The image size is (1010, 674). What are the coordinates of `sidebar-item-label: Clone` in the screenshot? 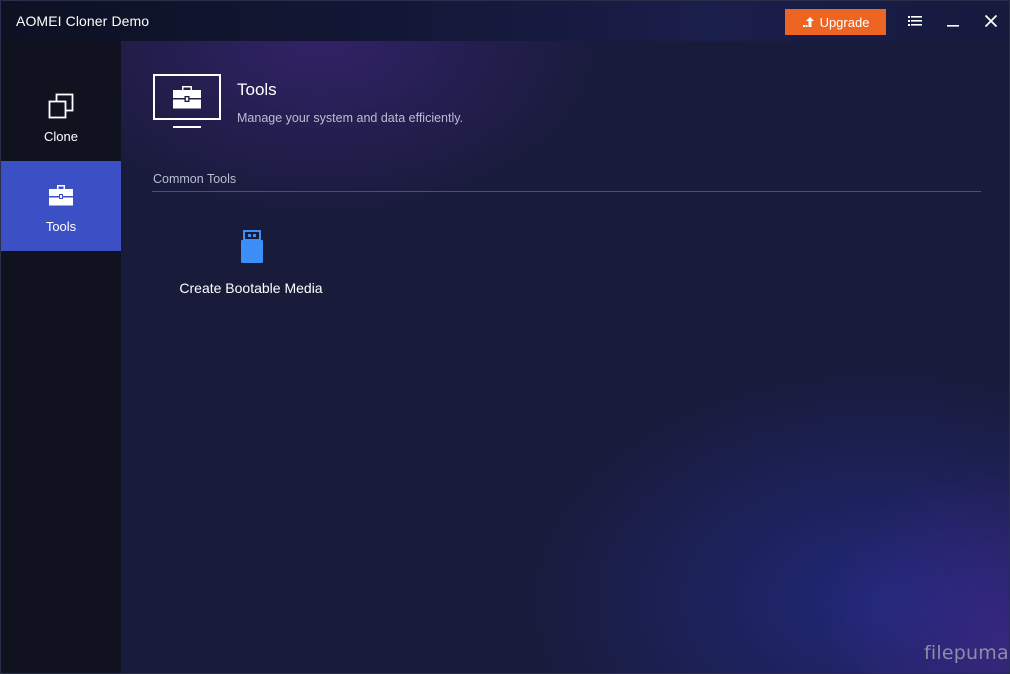 It's located at (61, 136).